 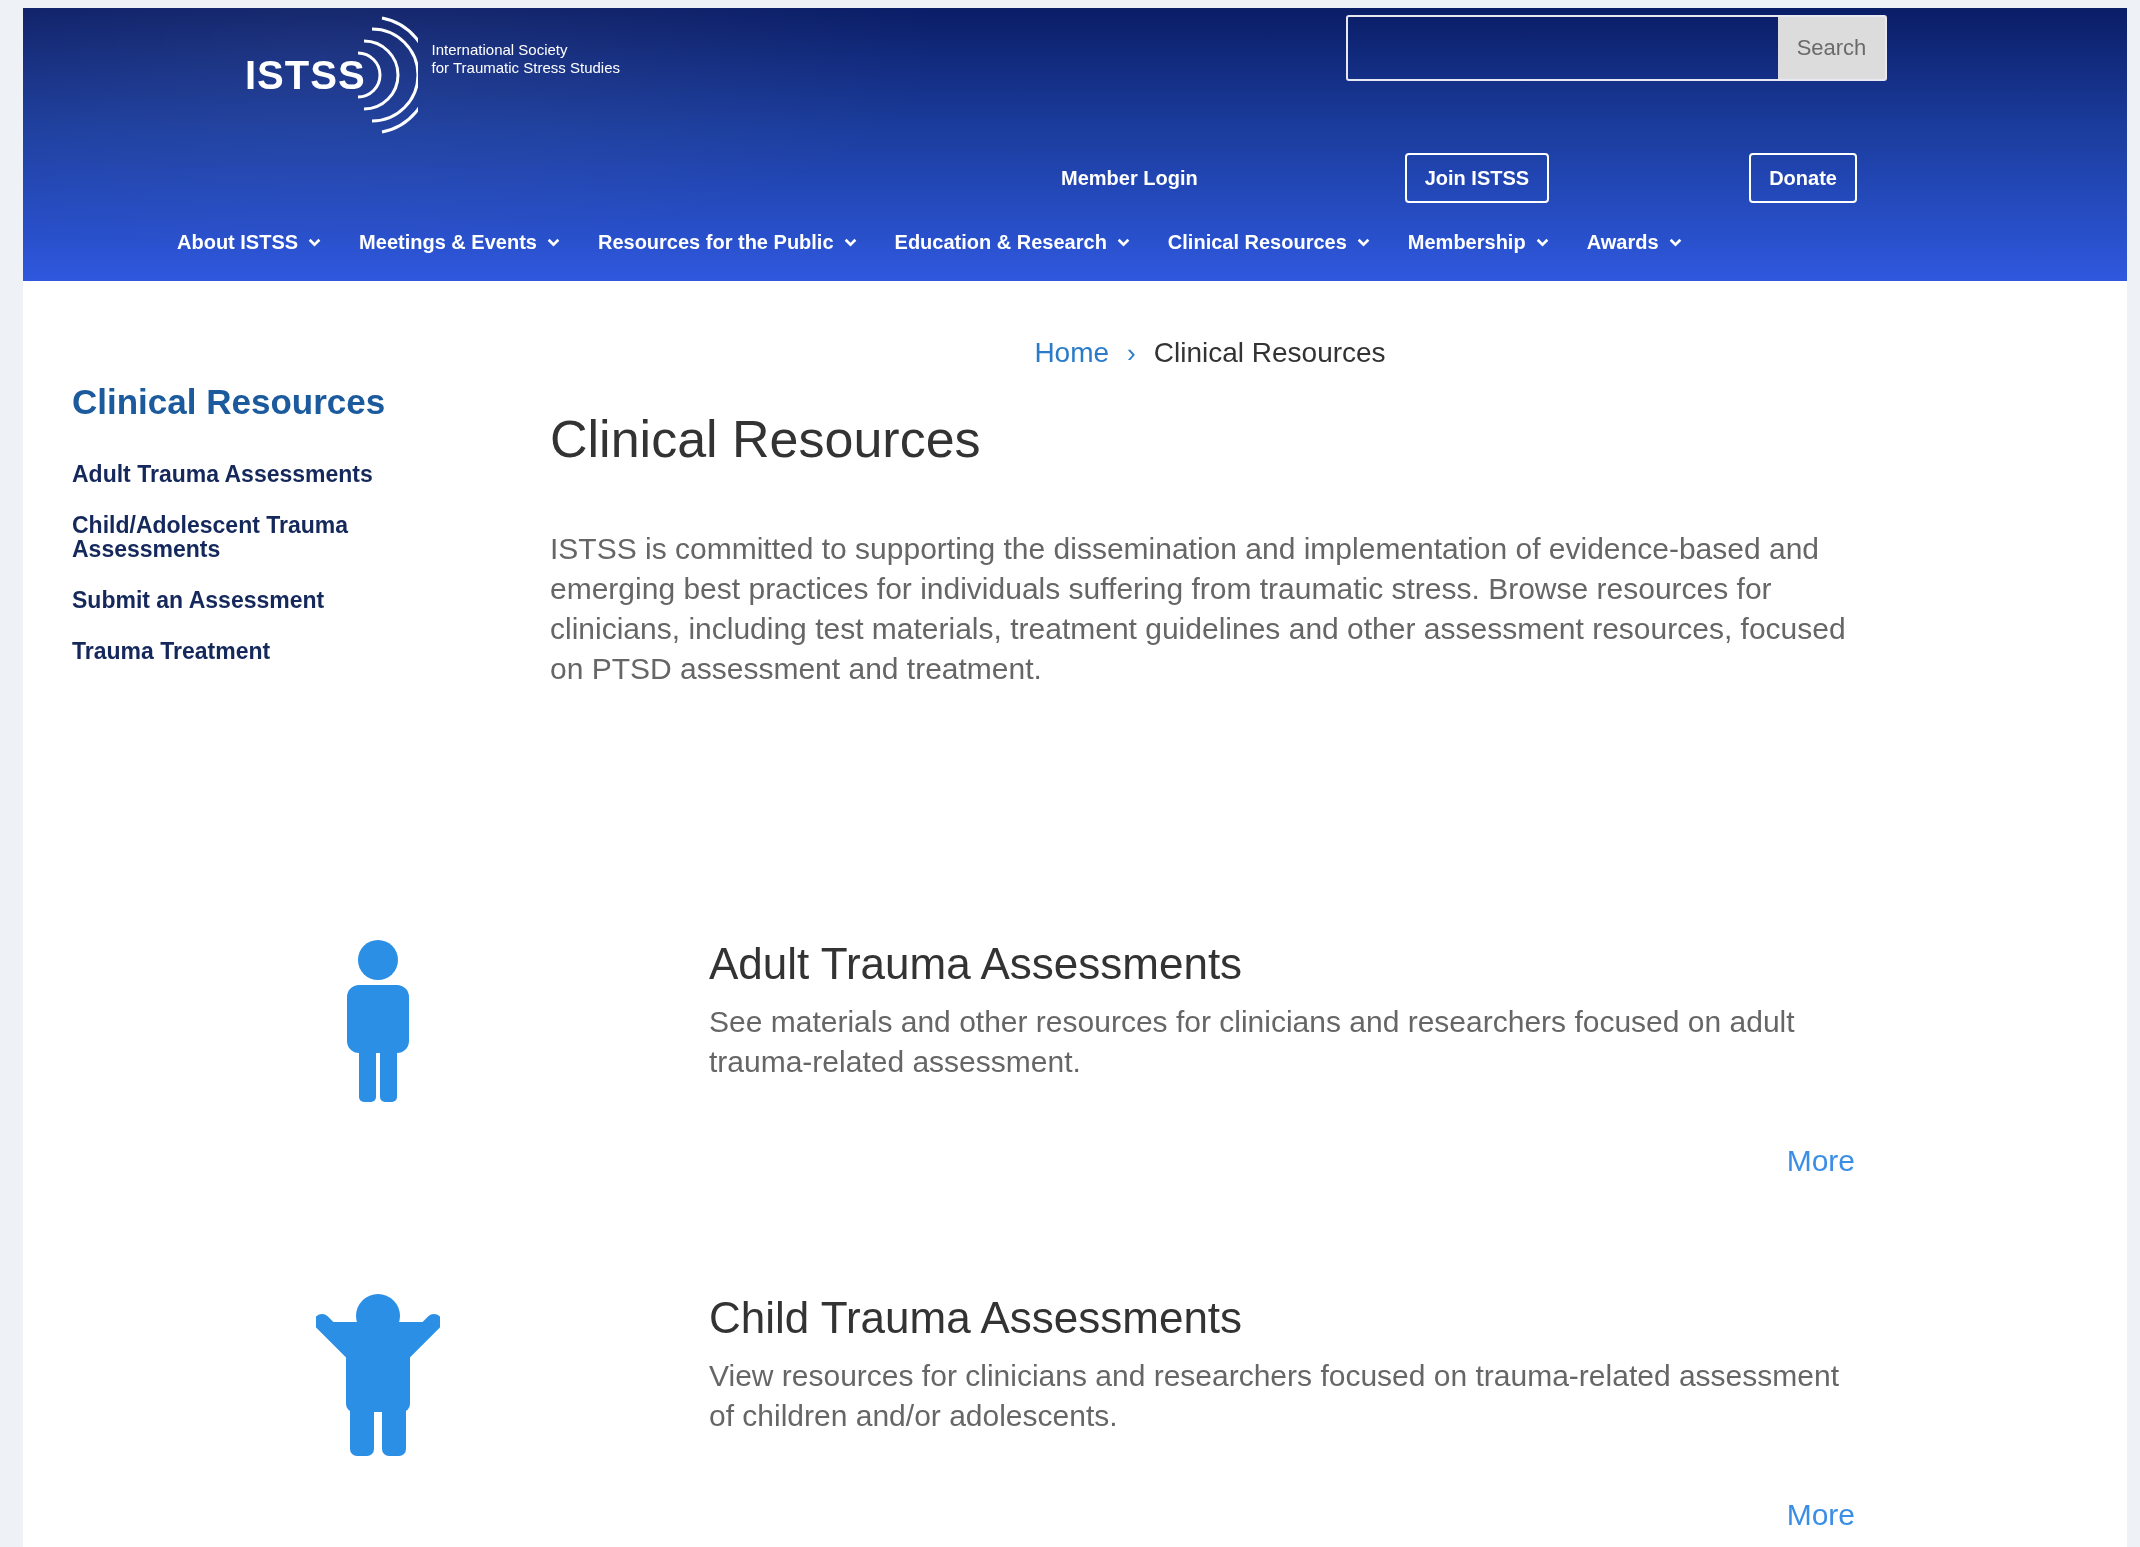 What do you see at coordinates (378, 1375) in the screenshot?
I see `child-arms-up-icon` at bounding box center [378, 1375].